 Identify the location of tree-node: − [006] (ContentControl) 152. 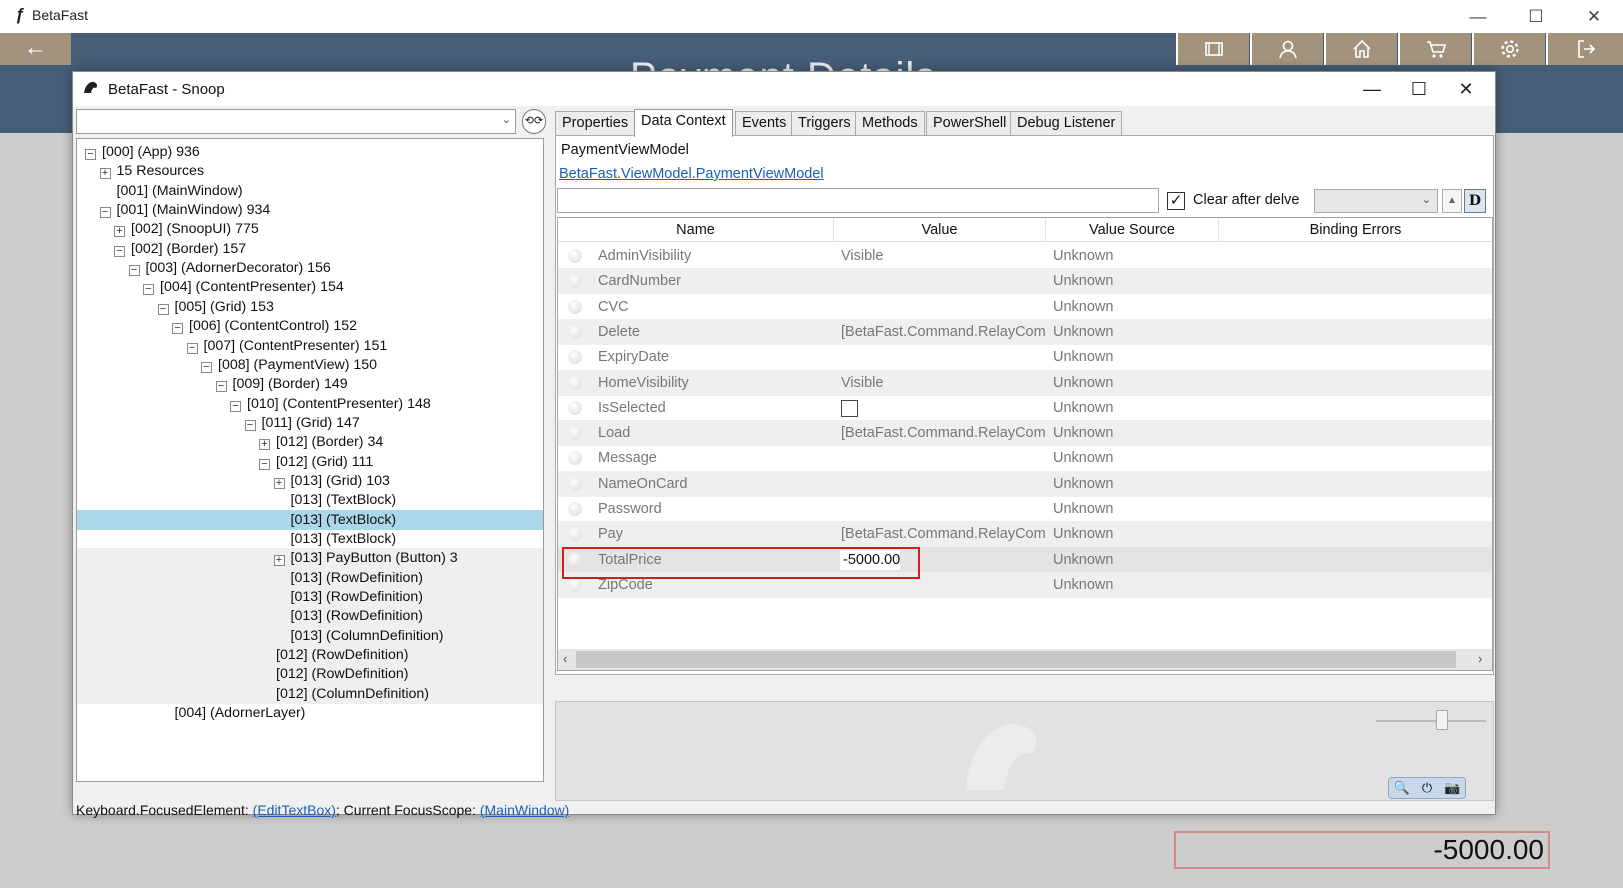
(310, 326).